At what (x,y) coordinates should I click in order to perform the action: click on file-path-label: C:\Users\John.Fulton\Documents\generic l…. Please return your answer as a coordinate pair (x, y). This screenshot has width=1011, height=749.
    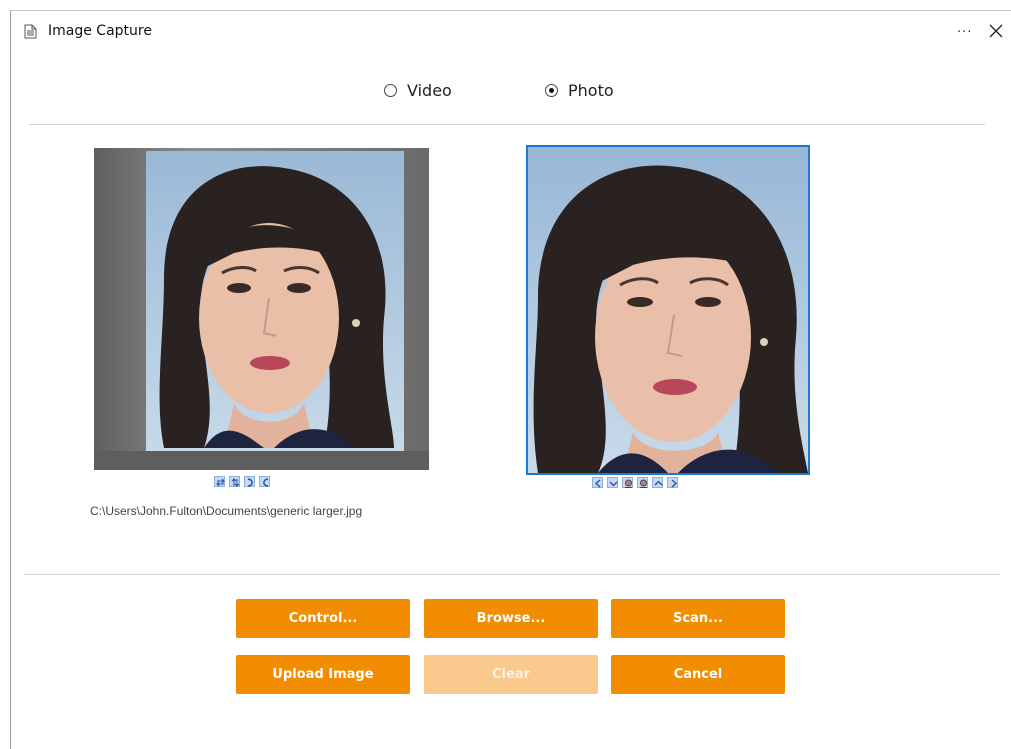
    Looking at the image, I should click on (226, 511).